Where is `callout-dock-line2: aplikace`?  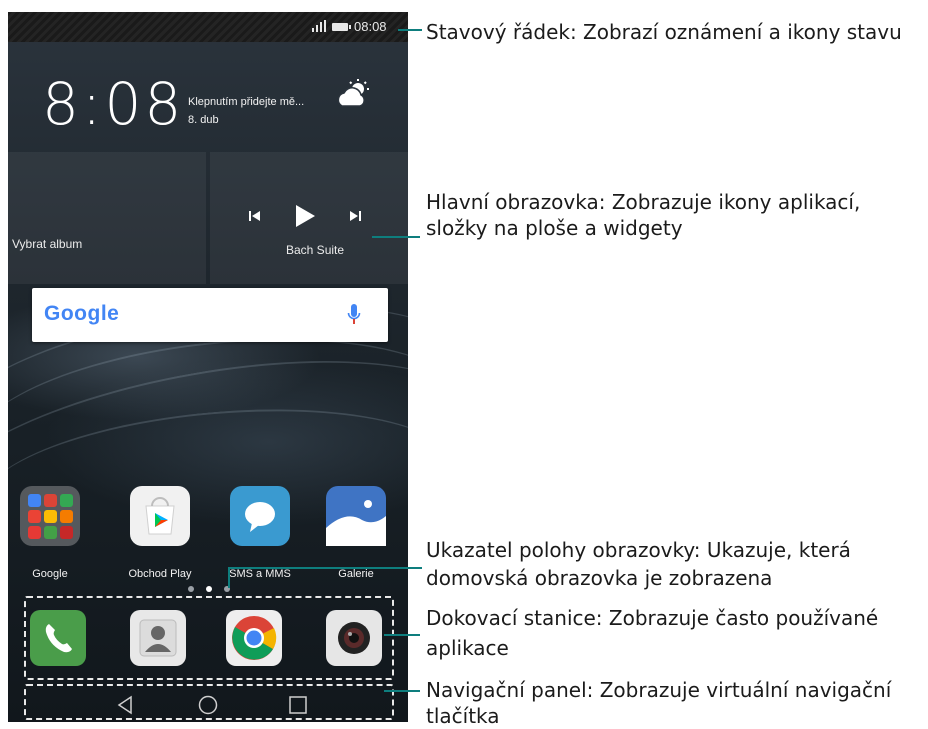
callout-dock-line2: aplikace is located at coordinates (467, 648).